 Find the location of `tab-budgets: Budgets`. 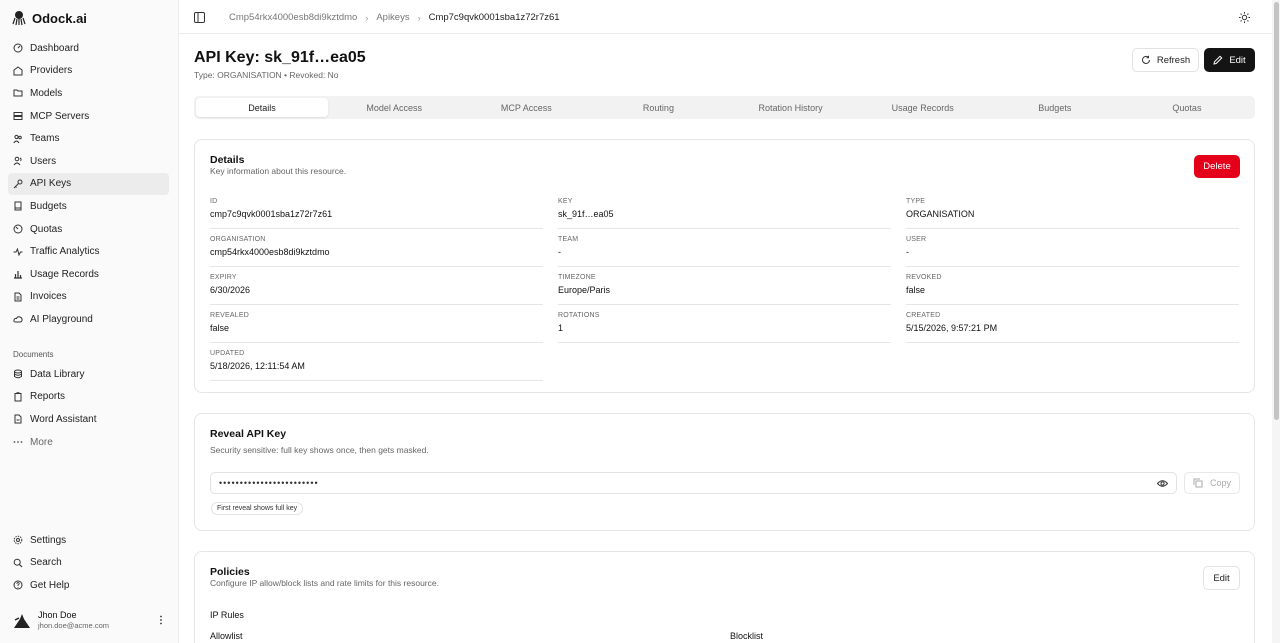

tab-budgets: Budgets is located at coordinates (1055, 107).